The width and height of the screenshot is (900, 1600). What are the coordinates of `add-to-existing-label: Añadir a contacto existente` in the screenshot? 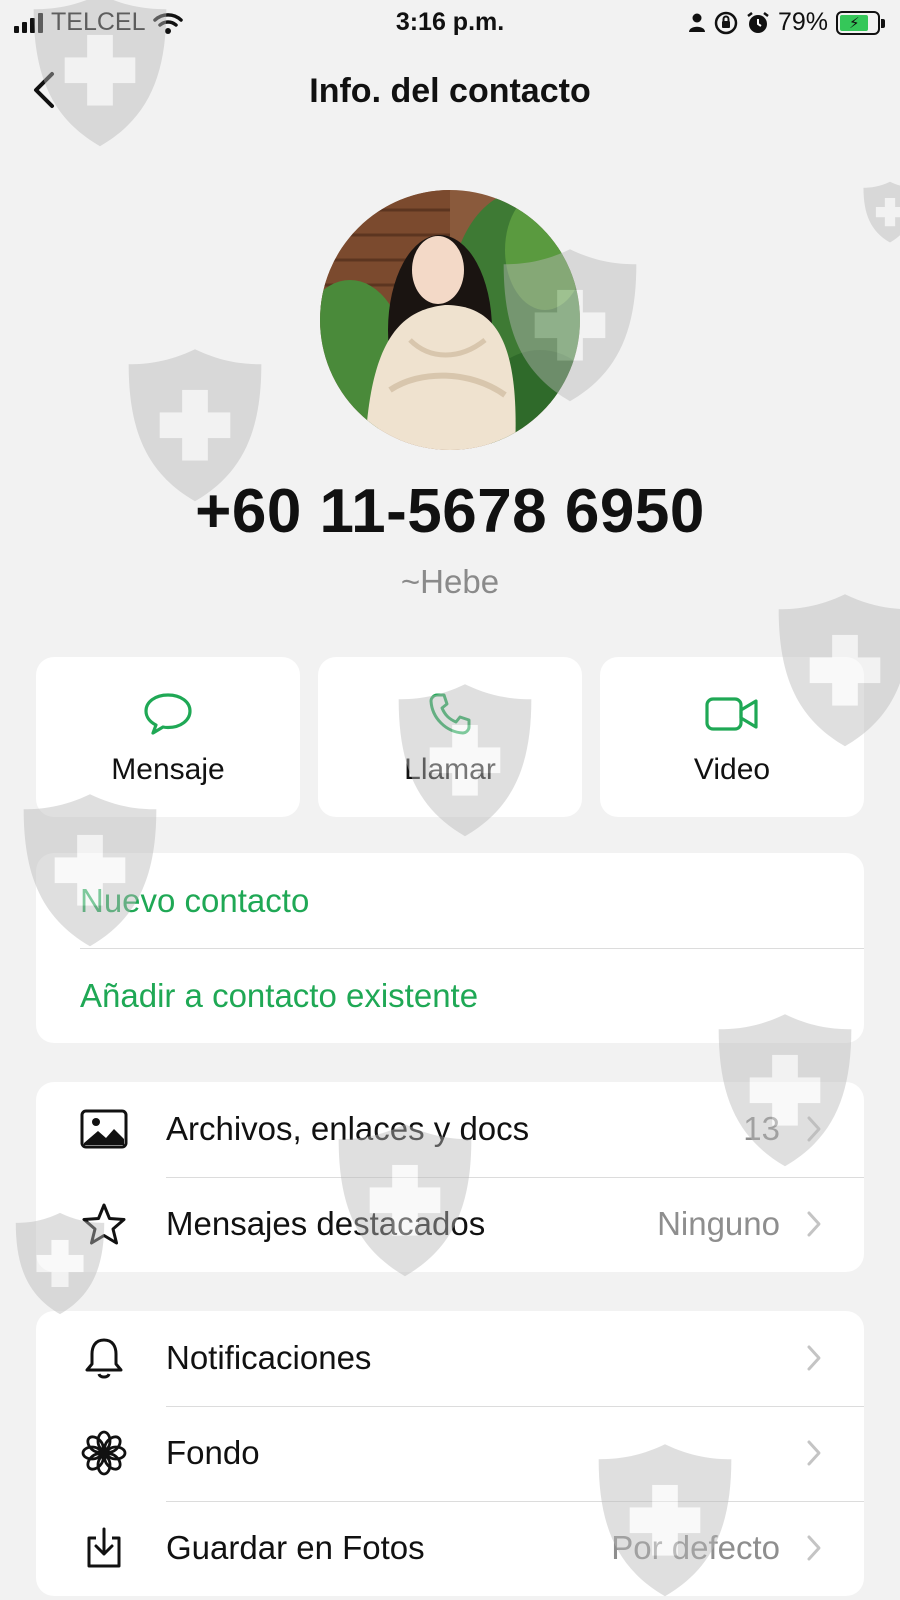 It's located at (279, 995).